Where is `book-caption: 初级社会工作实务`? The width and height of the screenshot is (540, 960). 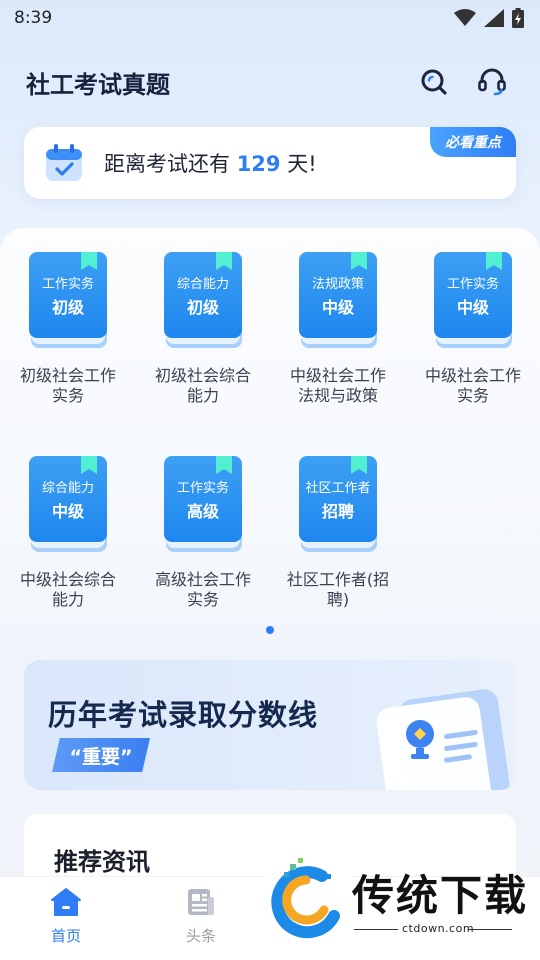
book-caption: 初级社会工作实务 is located at coordinates (67, 385).